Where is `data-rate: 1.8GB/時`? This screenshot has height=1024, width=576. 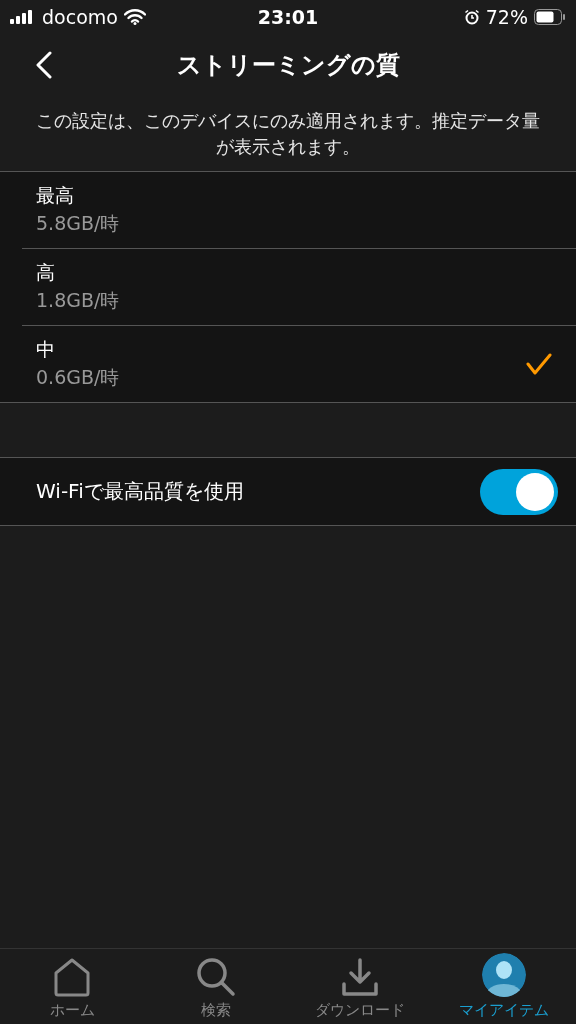
data-rate: 1.8GB/時 is located at coordinates (78, 300).